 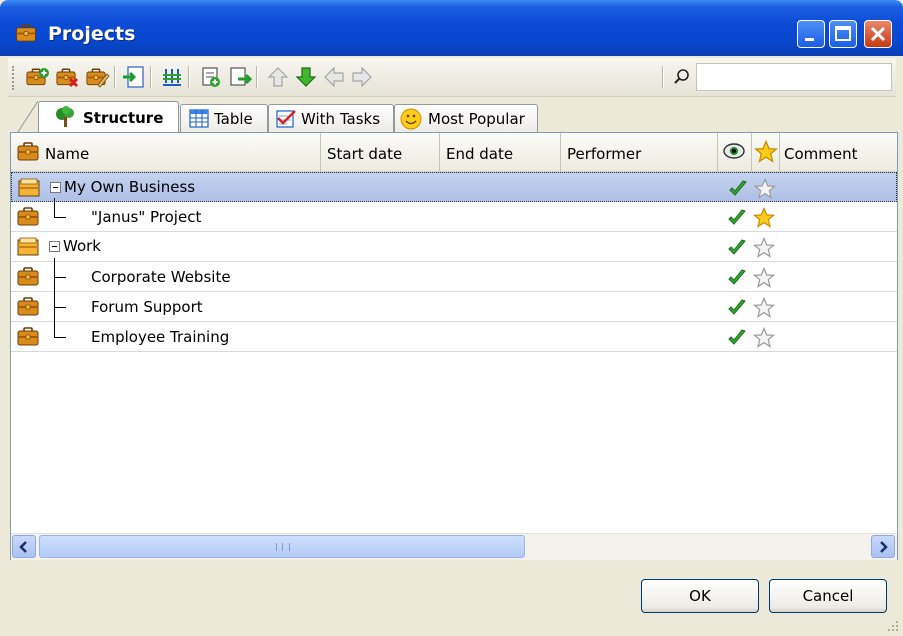 I want to click on column-start-date-label: Start date, so click(x=365, y=154).